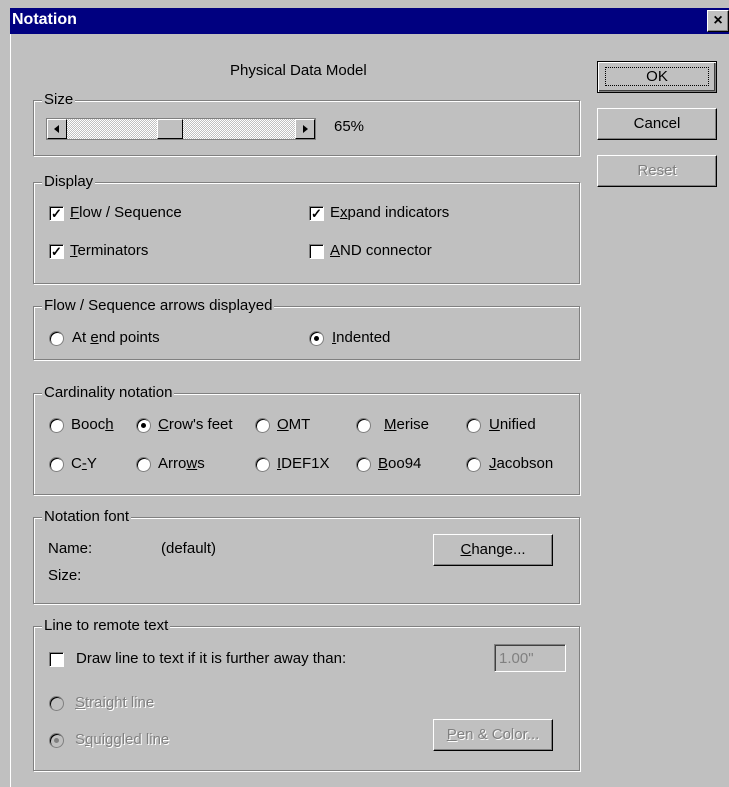 This screenshot has height=787, width=729. What do you see at coordinates (363, 464) in the screenshot?
I see `boo94-radio` at bounding box center [363, 464].